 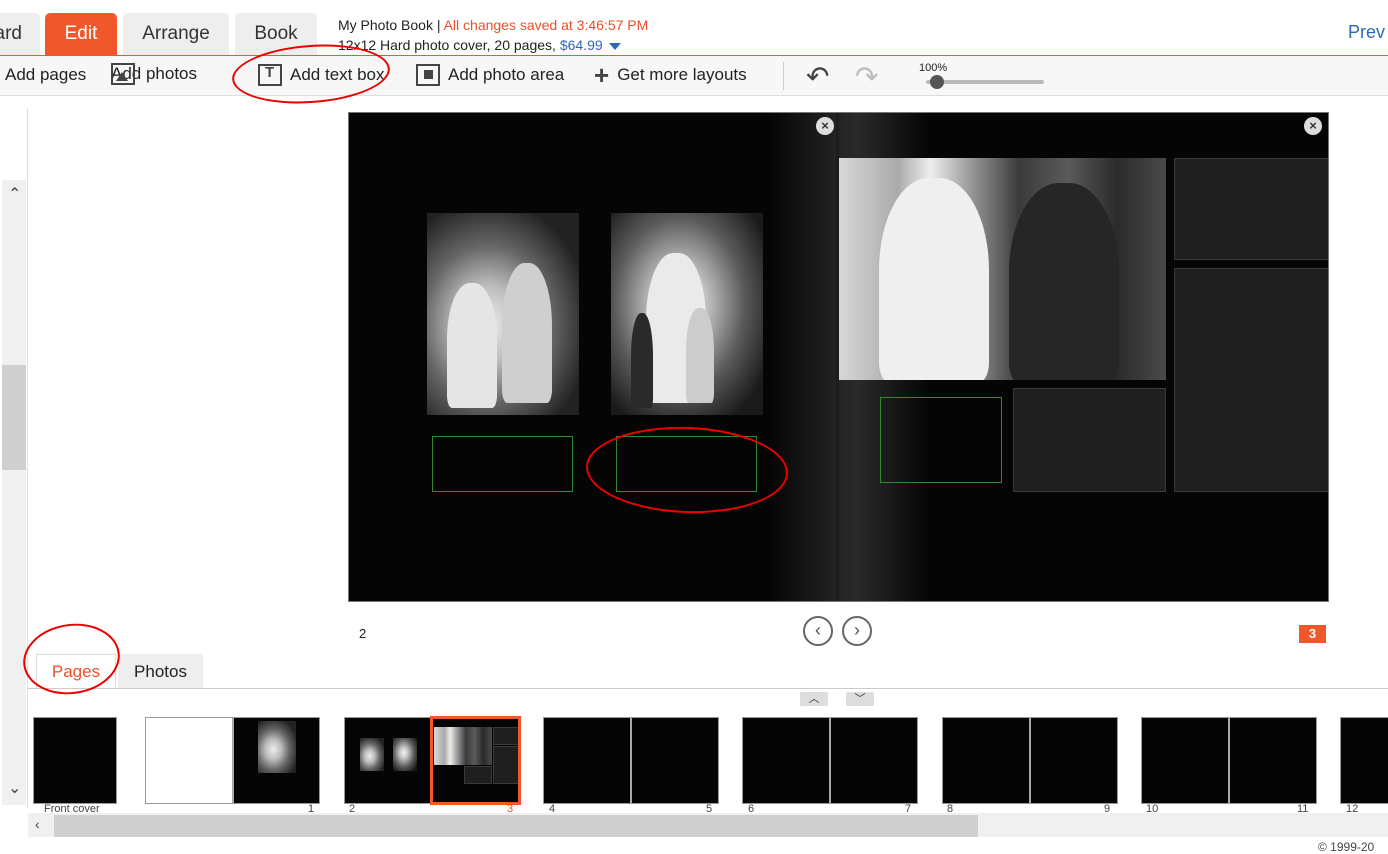 I want to click on tab-edit-label: Edit, so click(x=81, y=33).